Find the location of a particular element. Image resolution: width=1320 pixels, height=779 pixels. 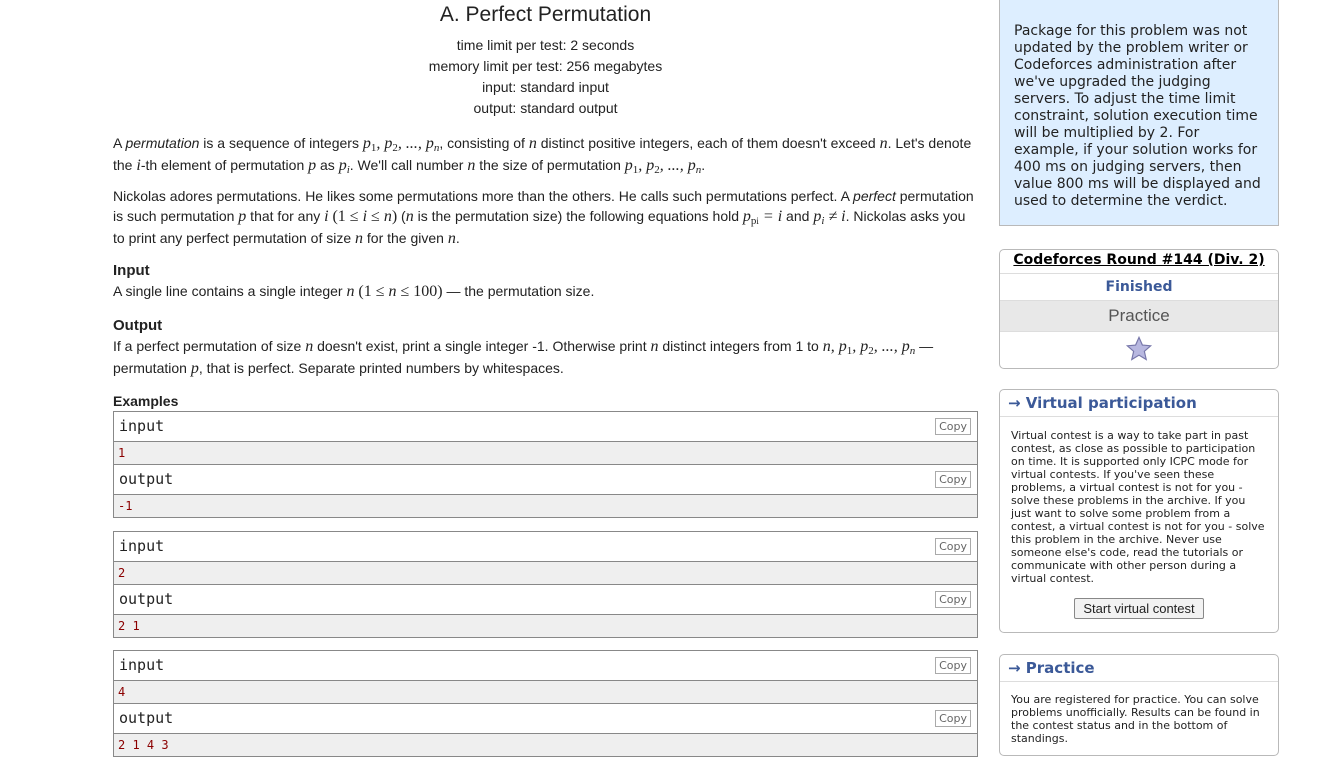

practice-title: → Practice is located at coordinates (1139, 668).